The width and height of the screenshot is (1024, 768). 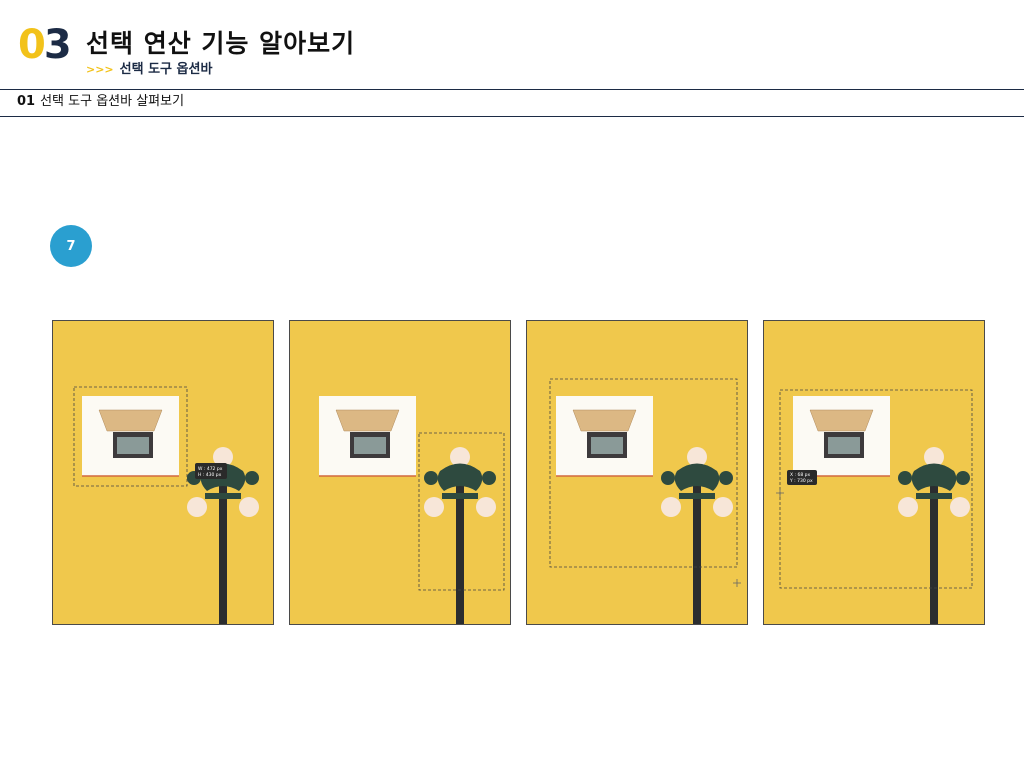 I want to click on panel-3-image, so click(x=637, y=472).